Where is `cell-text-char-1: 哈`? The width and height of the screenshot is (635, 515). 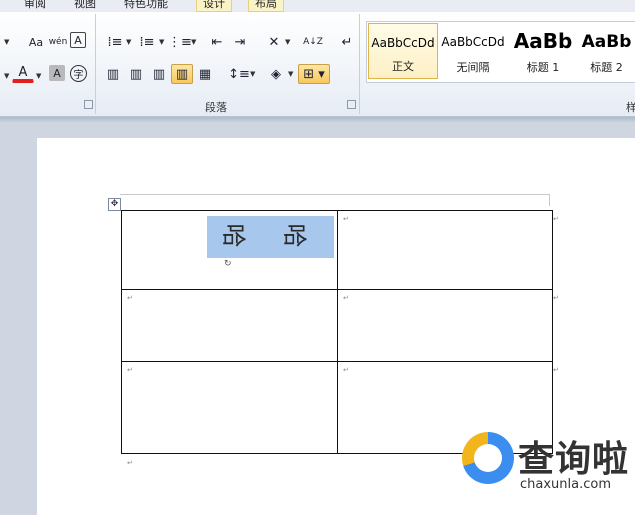 cell-text-char-1: 哈 is located at coordinates (236, 236).